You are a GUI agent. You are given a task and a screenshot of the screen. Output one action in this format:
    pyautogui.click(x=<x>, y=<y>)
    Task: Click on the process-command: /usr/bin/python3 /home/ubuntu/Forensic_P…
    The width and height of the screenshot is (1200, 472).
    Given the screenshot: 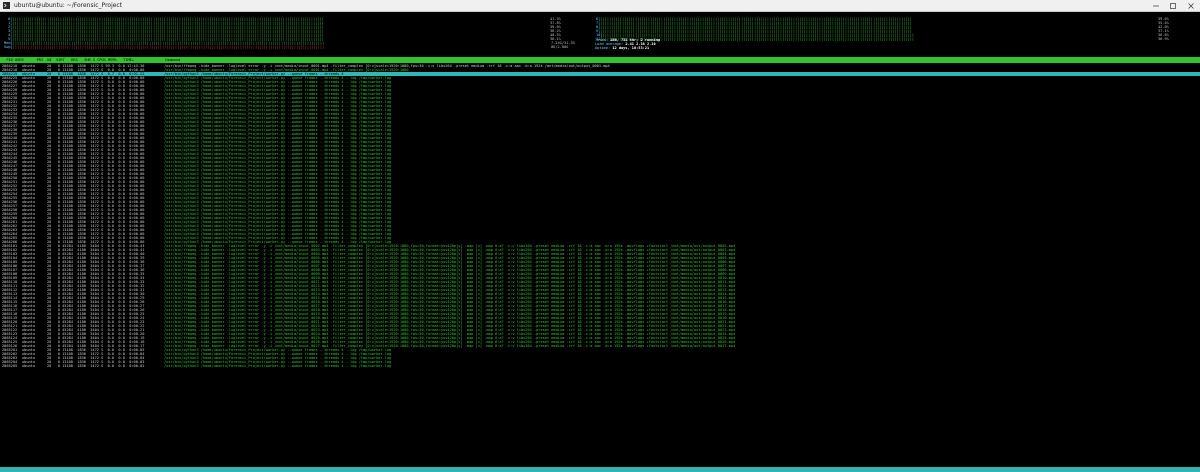 What is the action you would take?
    pyautogui.click(x=278, y=366)
    